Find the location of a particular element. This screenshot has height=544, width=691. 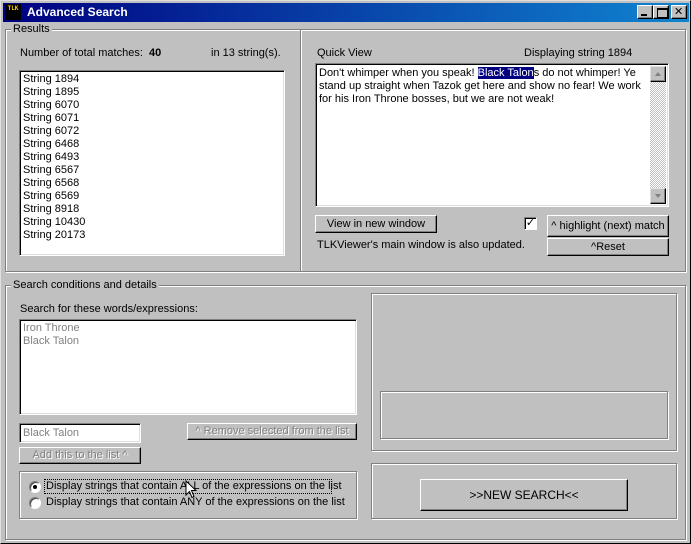

expressions-label: Search for these words/expressions: is located at coordinates (109, 309).